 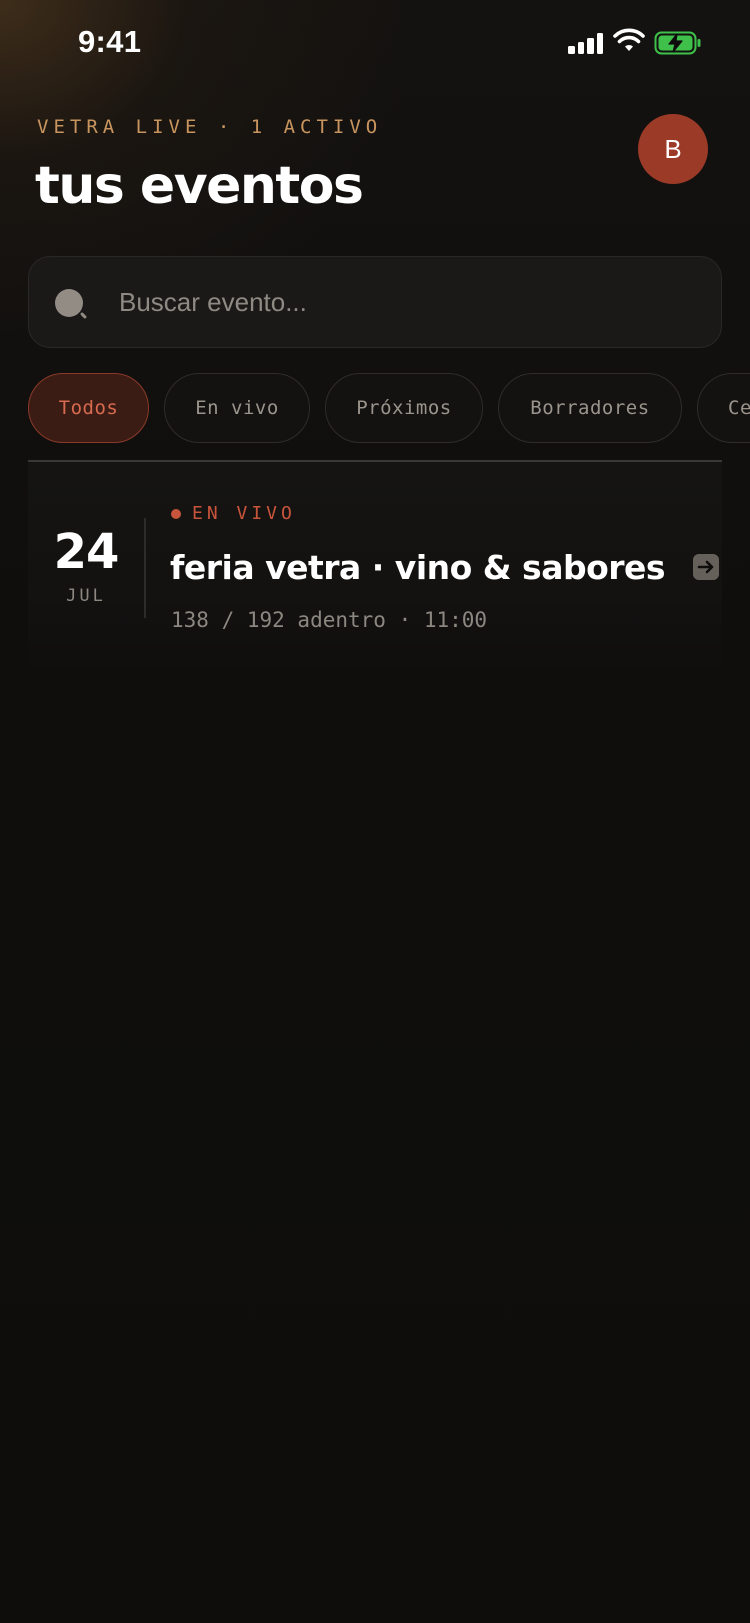 What do you see at coordinates (86, 552) in the screenshot?
I see `event-day: 24` at bounding box center [86, 552].